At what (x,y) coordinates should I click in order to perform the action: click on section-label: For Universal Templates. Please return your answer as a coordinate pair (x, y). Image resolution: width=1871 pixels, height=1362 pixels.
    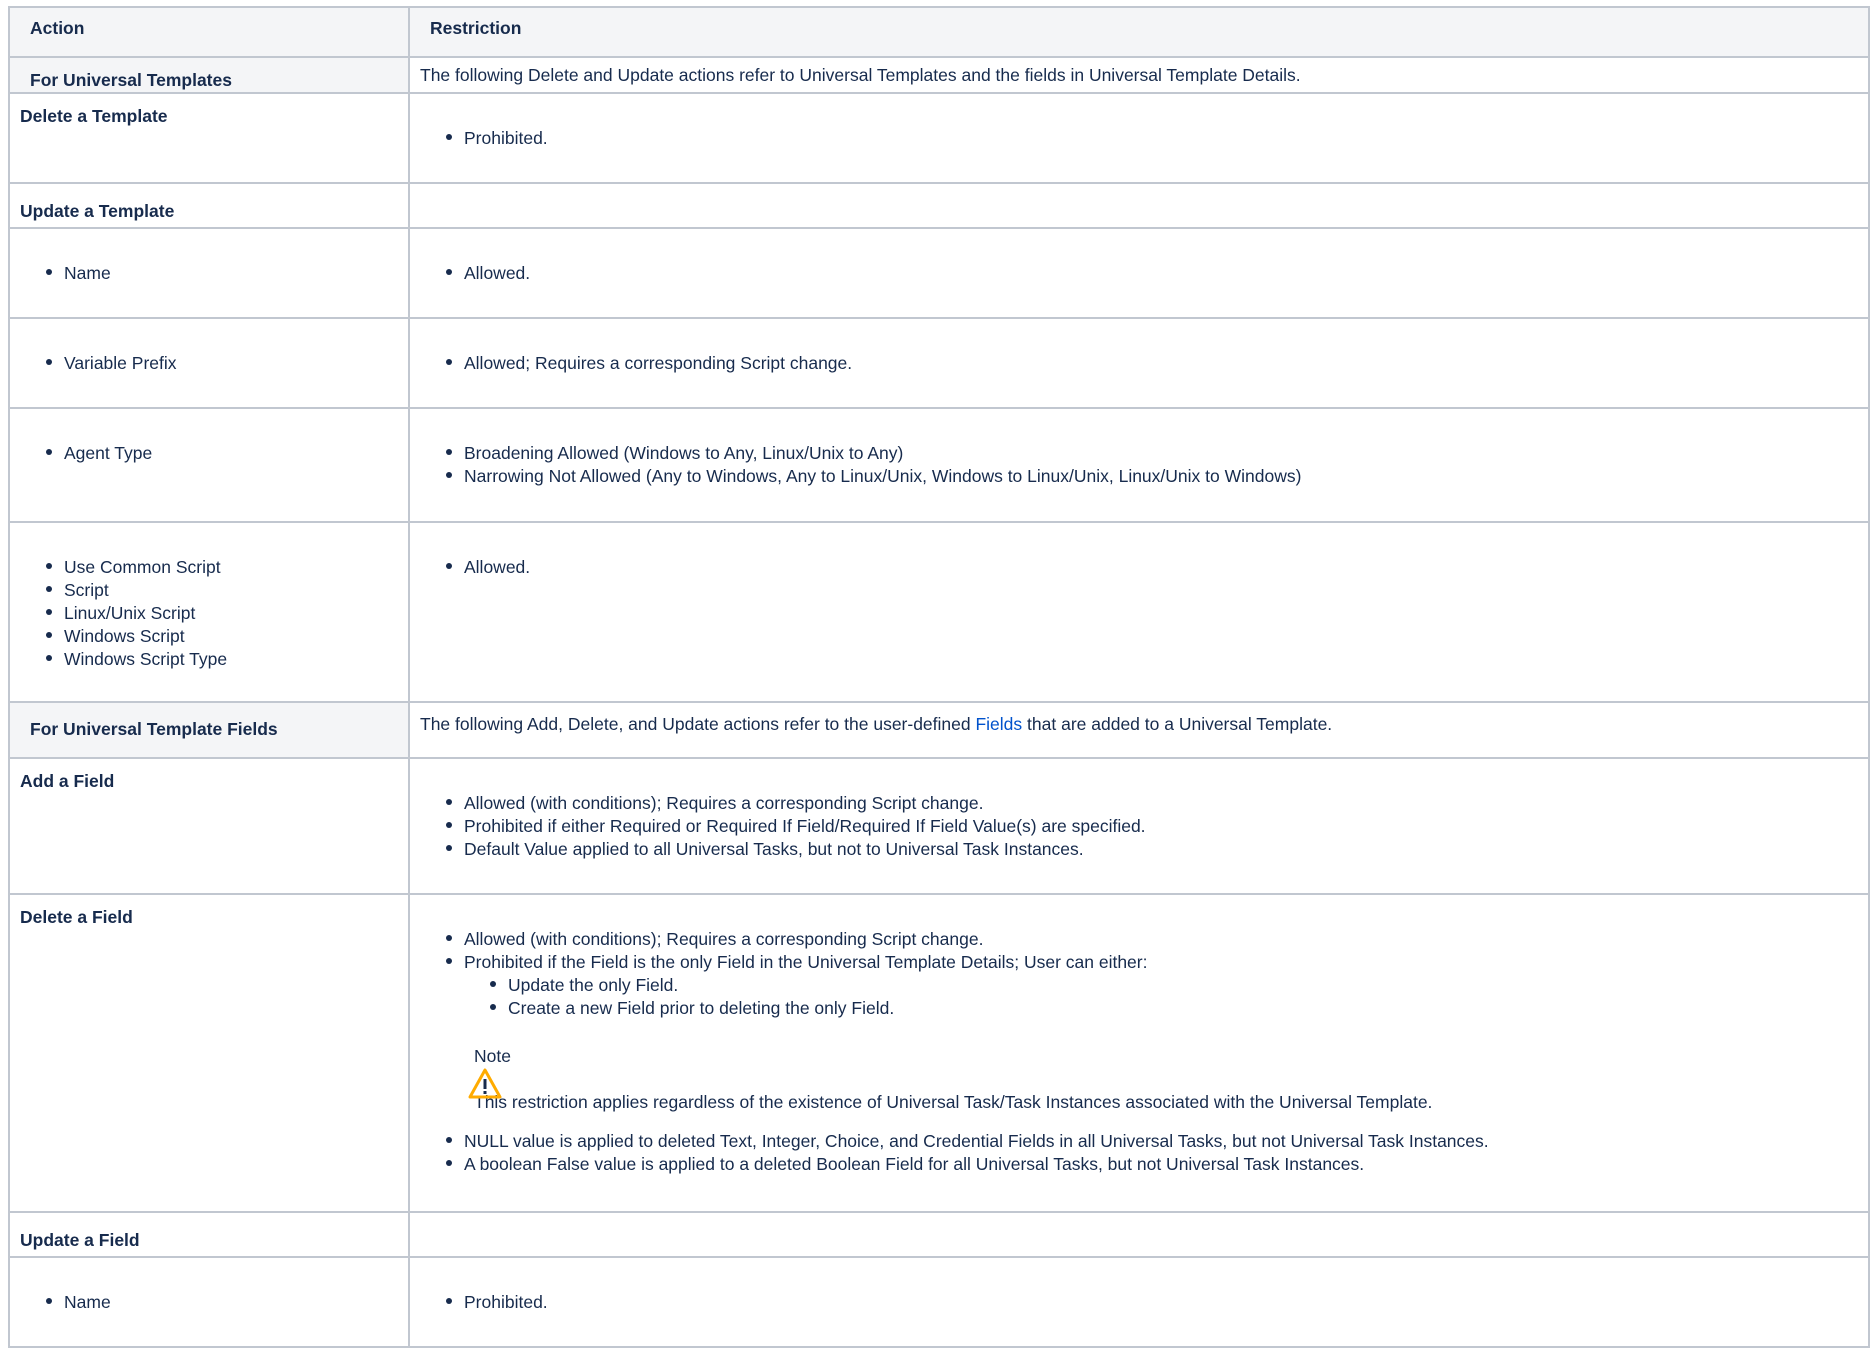
    Looking at the image, I should click on (131, 80).